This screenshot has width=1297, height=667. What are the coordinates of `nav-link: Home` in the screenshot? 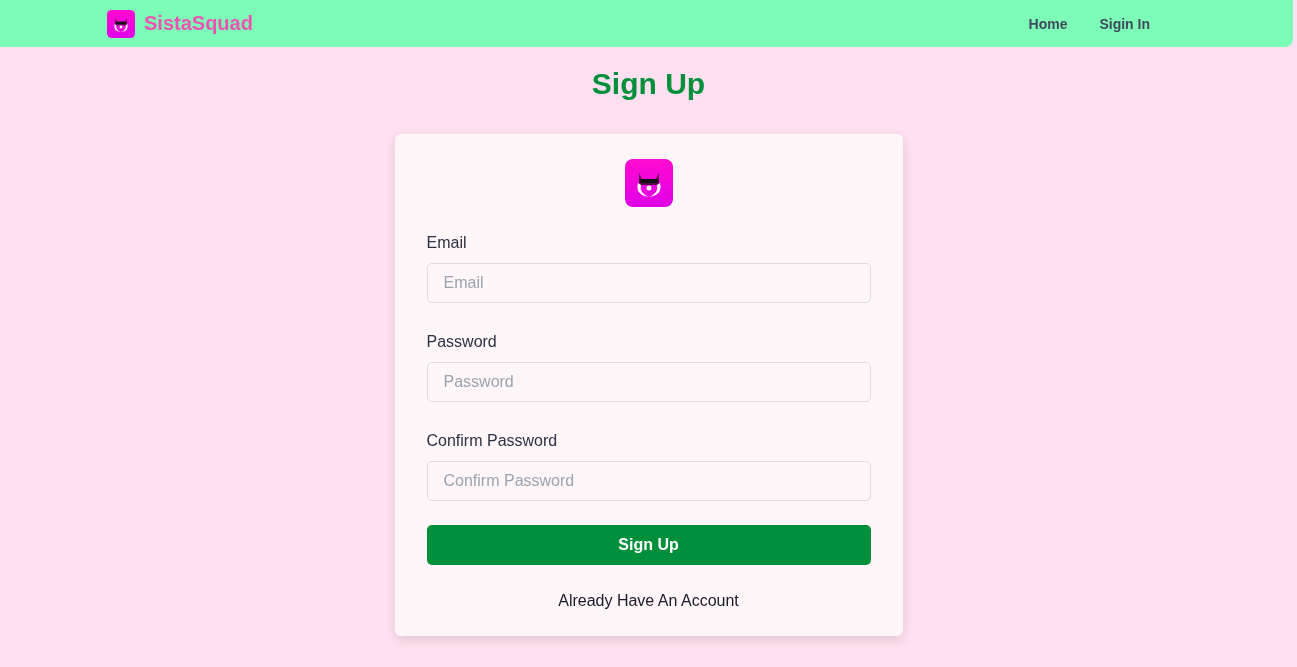 It's located at (1048, 23).